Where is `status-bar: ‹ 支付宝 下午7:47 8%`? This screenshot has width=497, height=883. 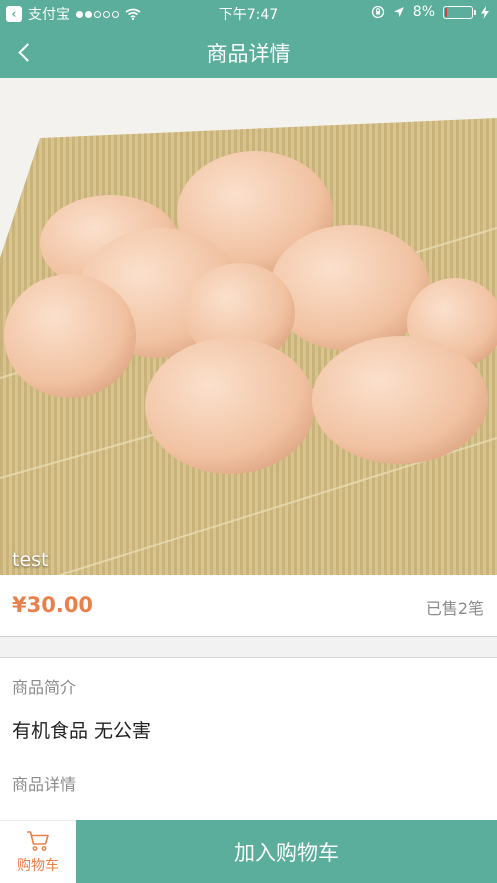
status-bar: ‹ 支付宝 下午7:47 8% is located at coordinates (248, 13).